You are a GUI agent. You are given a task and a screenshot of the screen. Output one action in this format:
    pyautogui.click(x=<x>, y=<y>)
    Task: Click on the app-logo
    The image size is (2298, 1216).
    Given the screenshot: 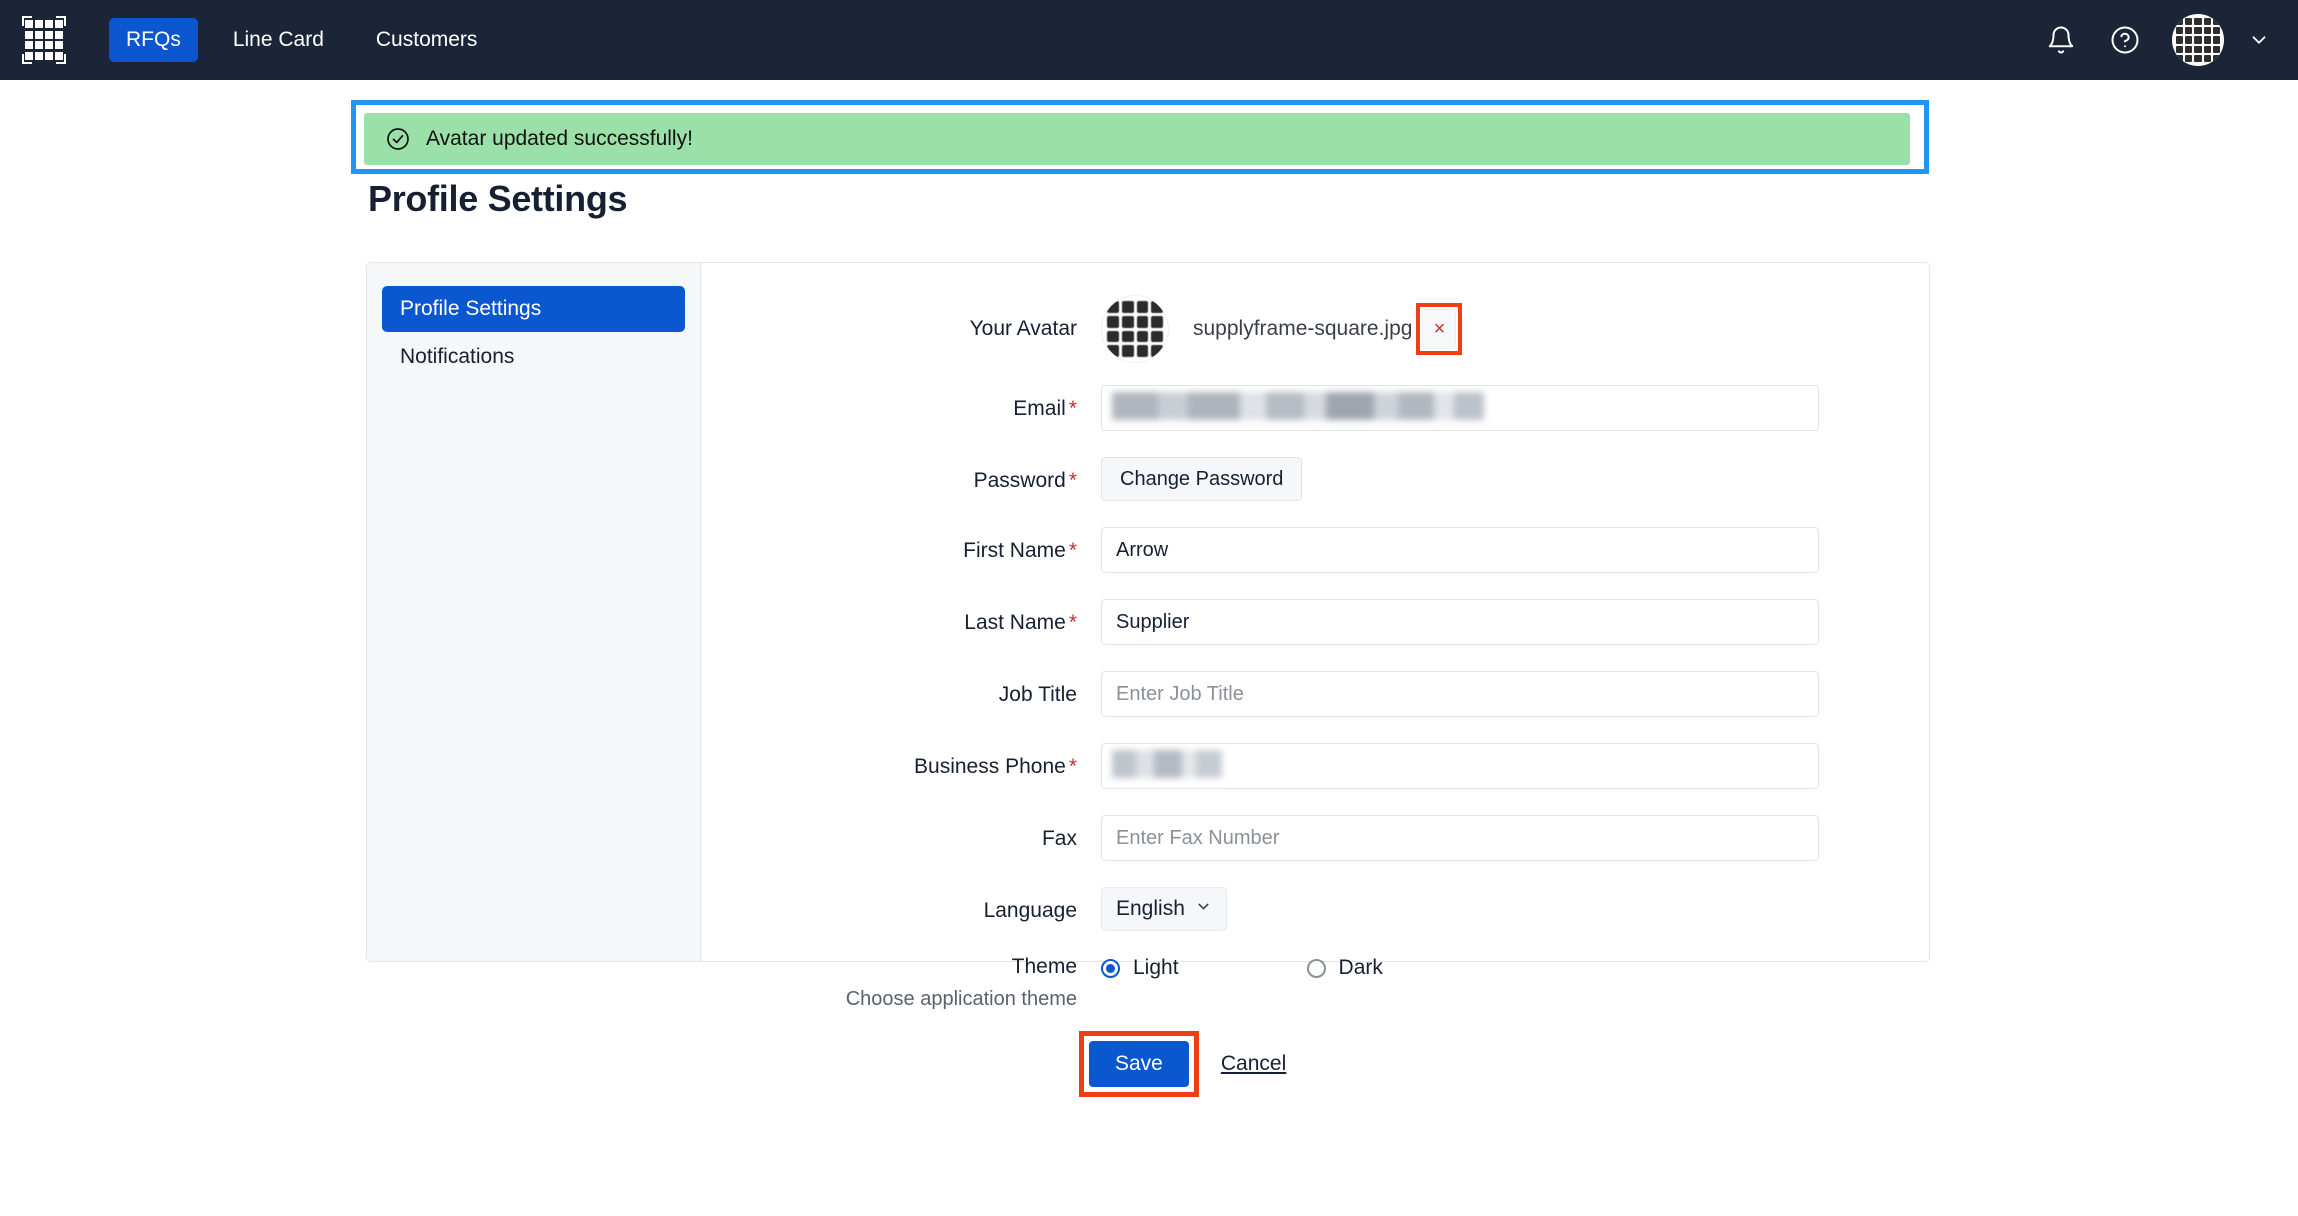 What is the action you would take?
    pyautogui.click(x=44, y=40)
    